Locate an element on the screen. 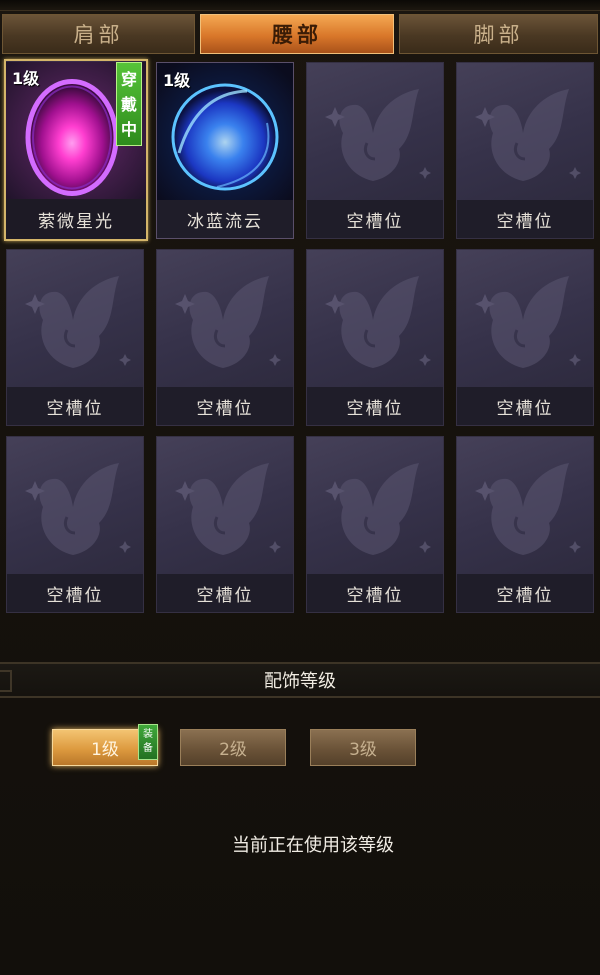  wearing-badge: 穿 戴 中 is located at coordinates (129, 104).